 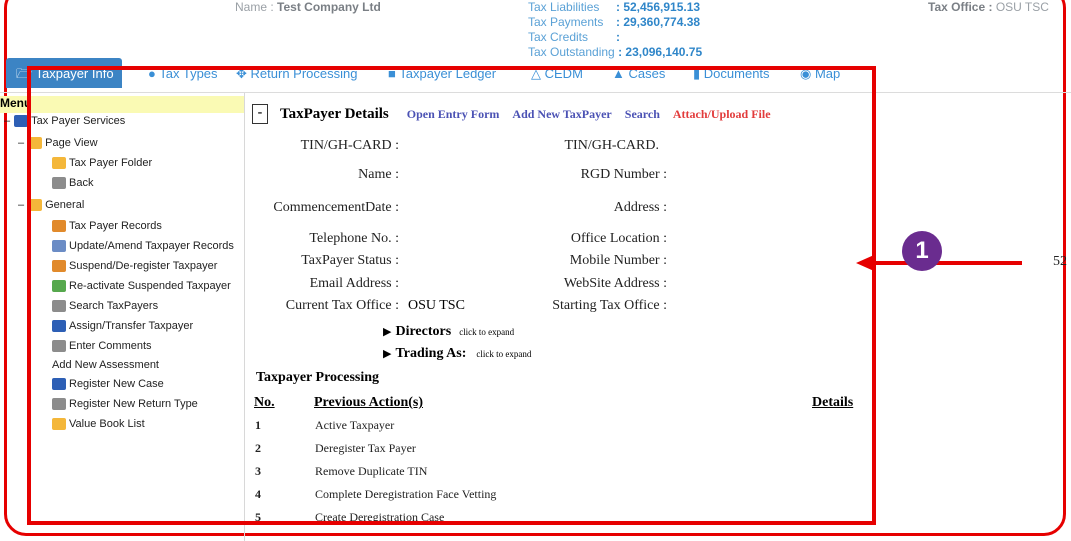 I want to click on step-badge: 1, so click(x=922, y=251).